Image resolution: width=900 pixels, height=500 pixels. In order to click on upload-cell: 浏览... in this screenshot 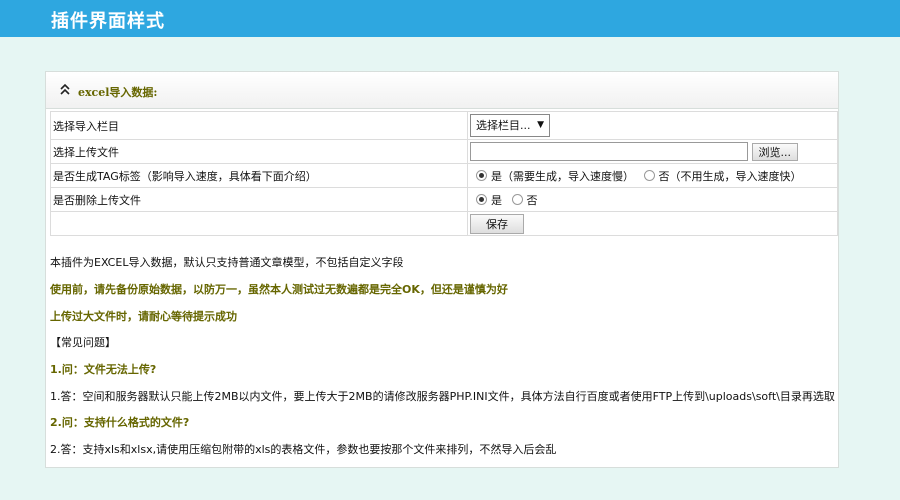, I will do `click(652, 151)`.